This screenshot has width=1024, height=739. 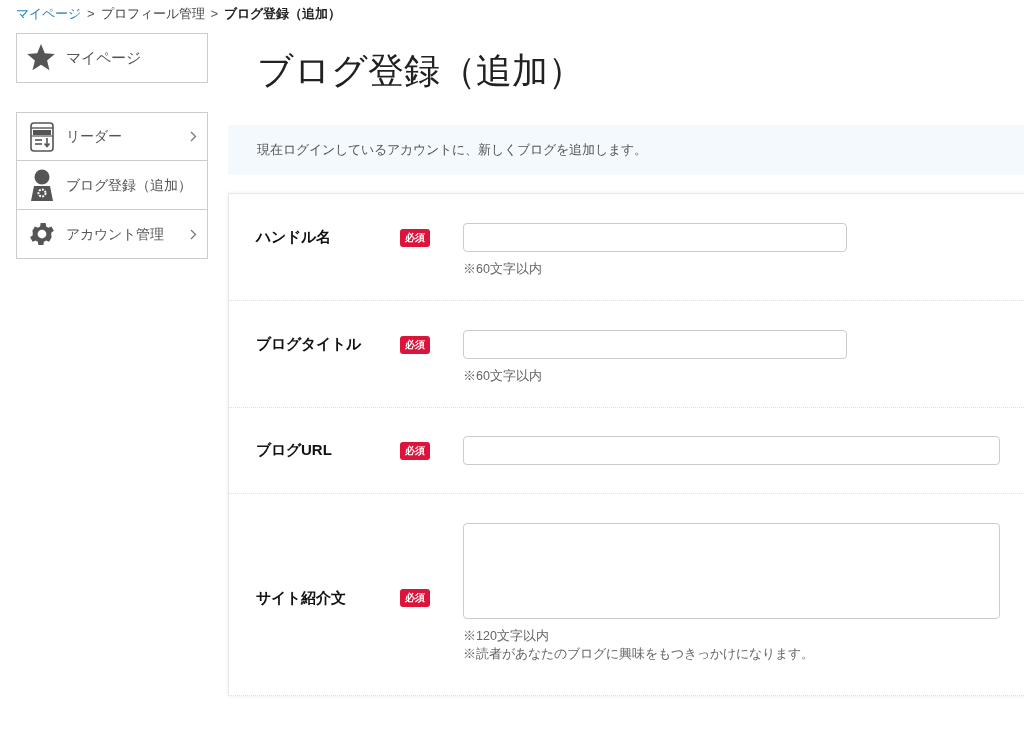 What do you see at coordinates (41, 58) in the screenshot?
I see `star-icon` at bounding box center [41, 58].